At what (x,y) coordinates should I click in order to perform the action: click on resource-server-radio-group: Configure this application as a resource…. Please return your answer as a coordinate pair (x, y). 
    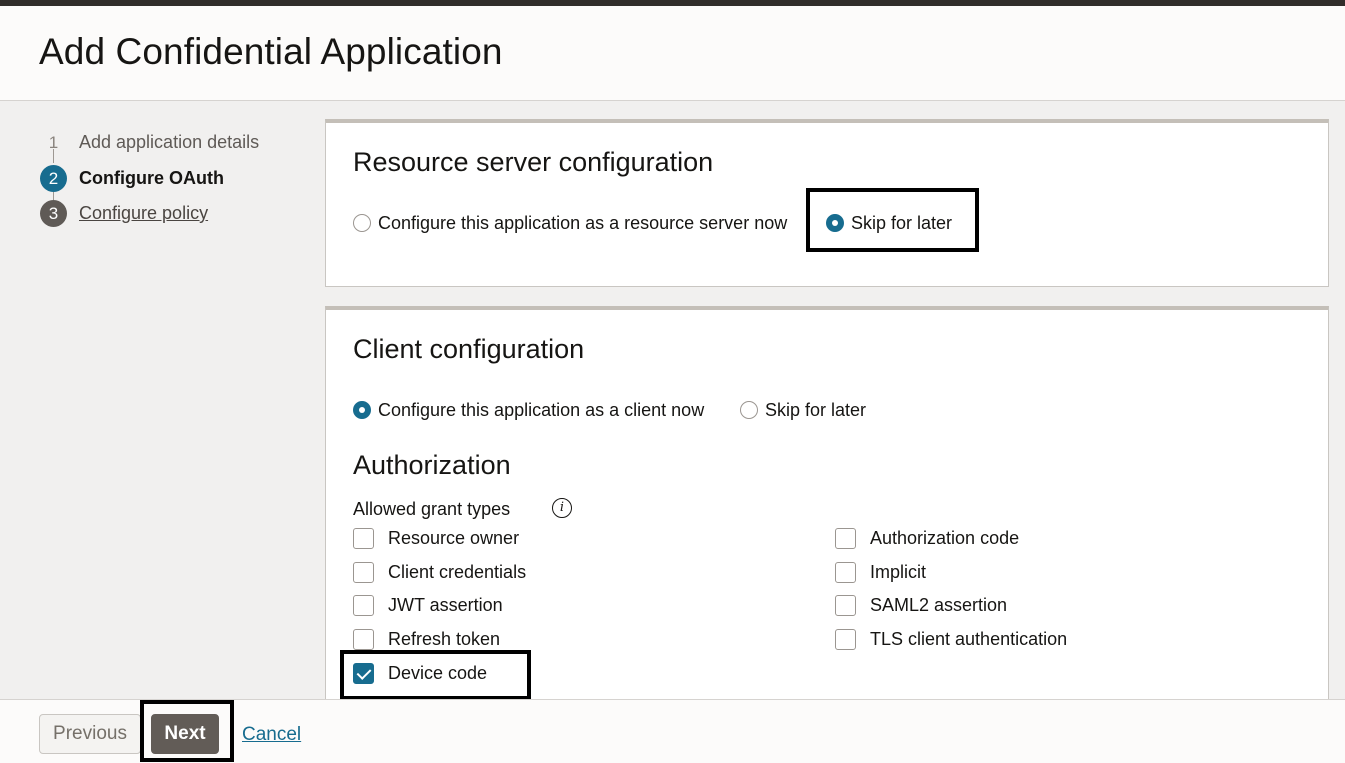
    Looking at the image, I should click on (678, 225).